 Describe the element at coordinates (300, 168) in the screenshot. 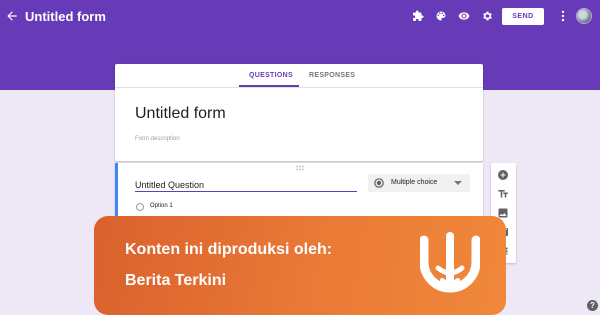

I see `drag-handle-icon` at that location.